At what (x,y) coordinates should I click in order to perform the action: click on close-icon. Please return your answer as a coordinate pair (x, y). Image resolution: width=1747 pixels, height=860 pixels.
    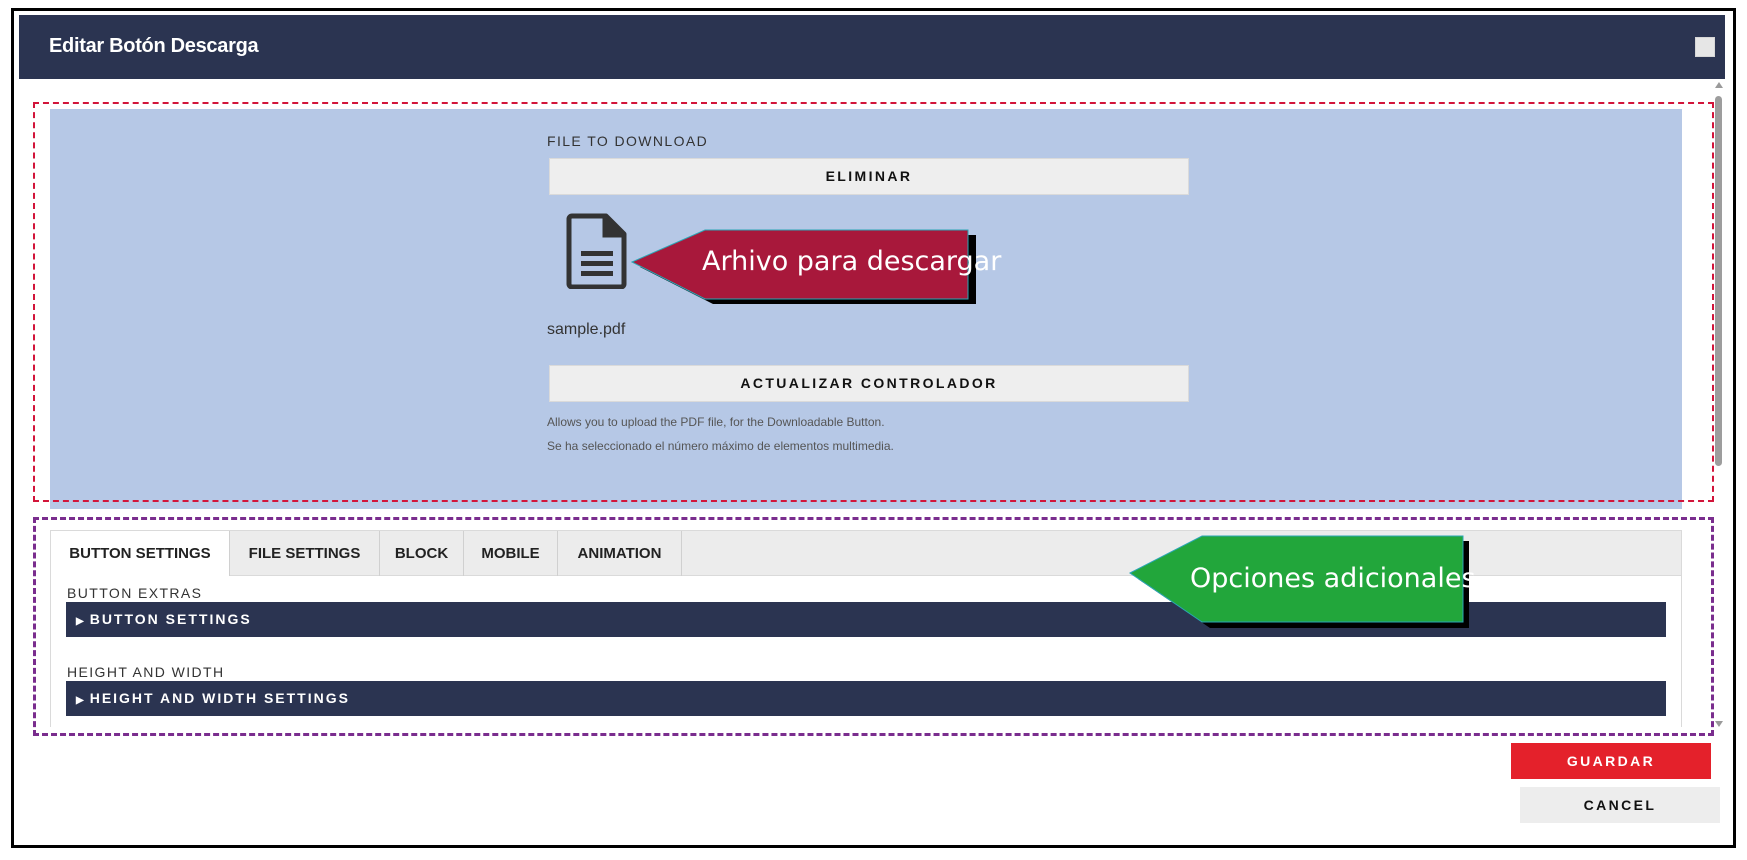
    Looking at the image, I should click on (1705, 47).